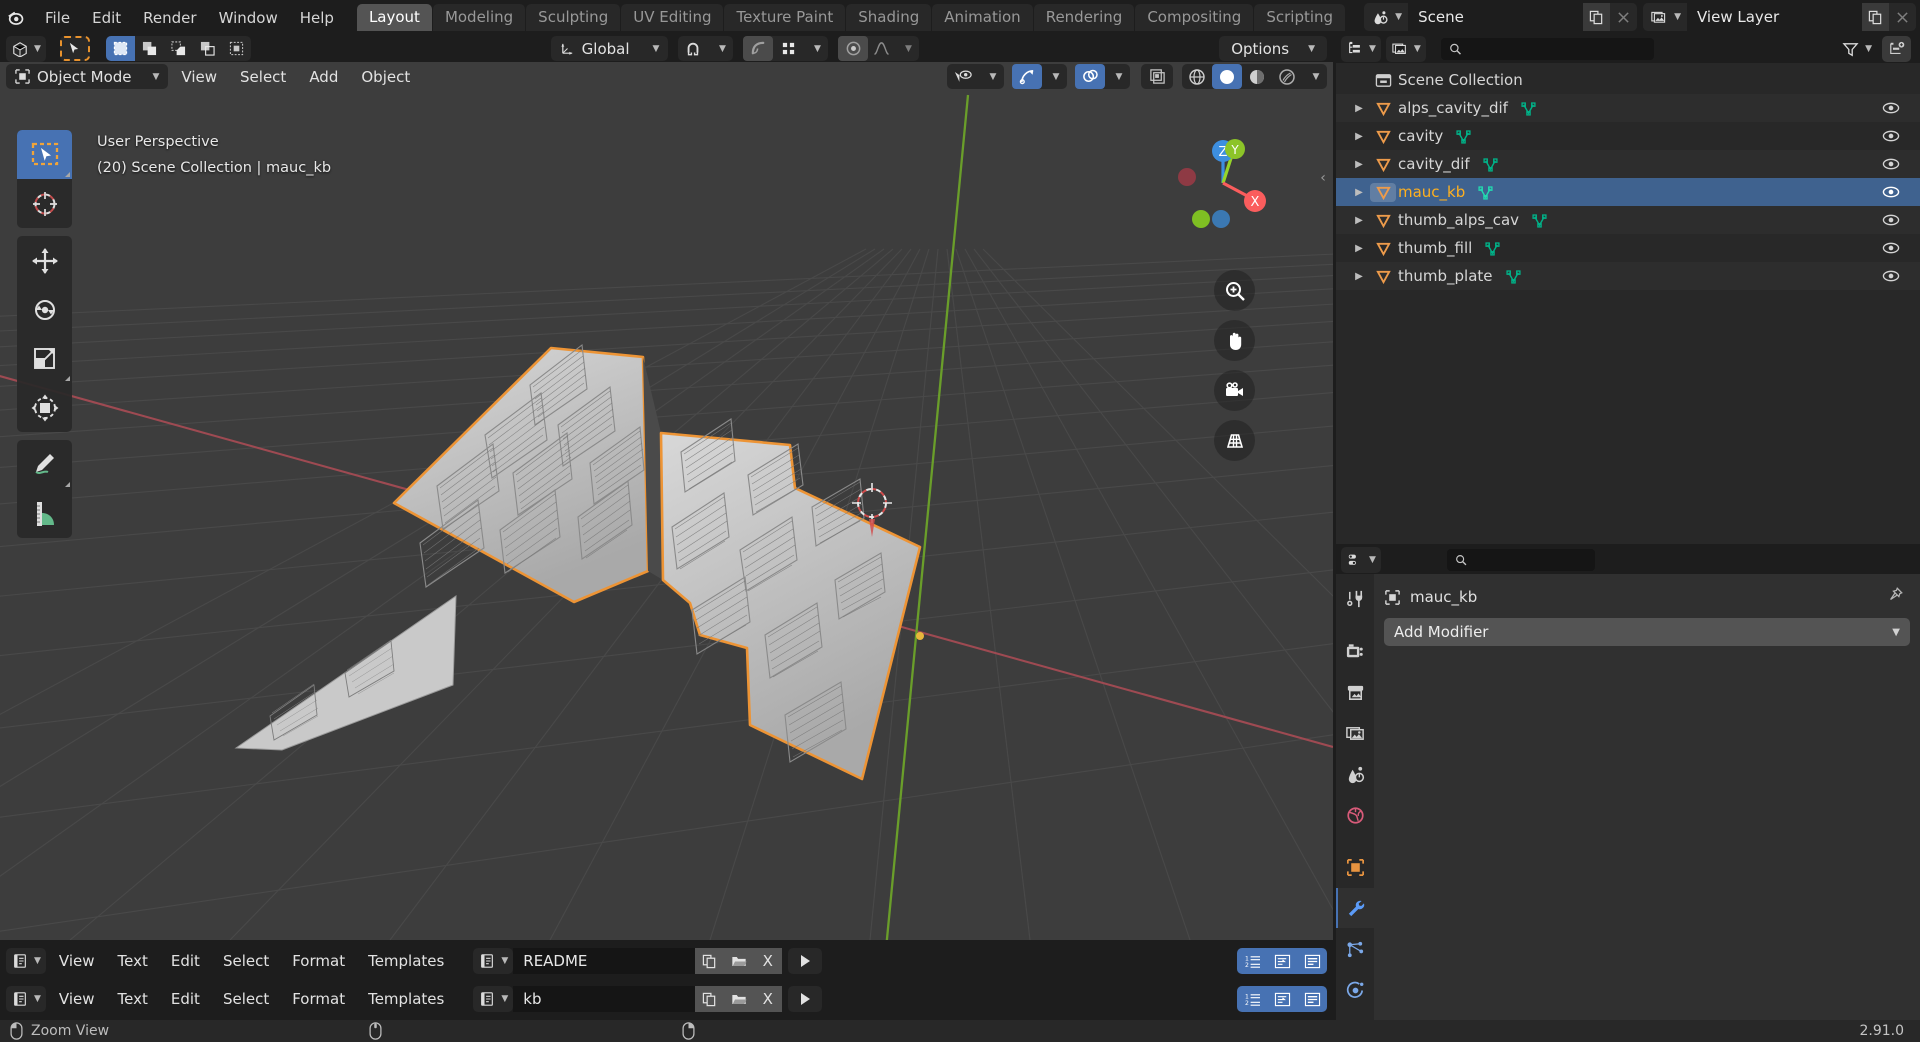 This screenshot has height=1042, width=1920. Describe the element at coordinates (74, 48) in the screenshot. I see `select-box-icon` at that location.